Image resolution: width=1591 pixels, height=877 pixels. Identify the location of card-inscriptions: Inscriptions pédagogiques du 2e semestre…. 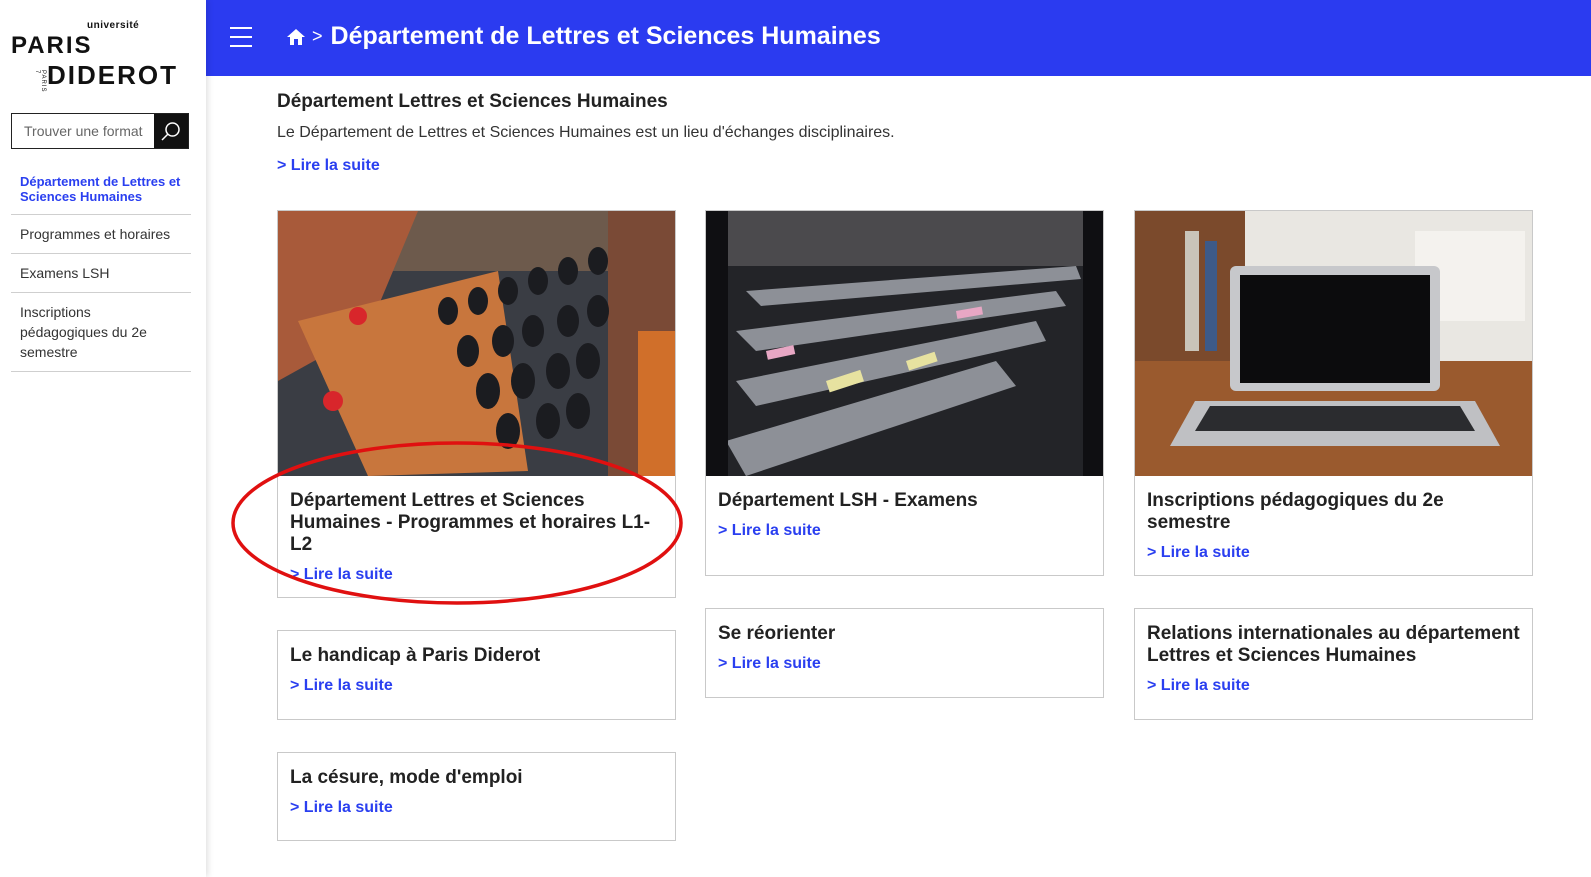
(1333, 393).